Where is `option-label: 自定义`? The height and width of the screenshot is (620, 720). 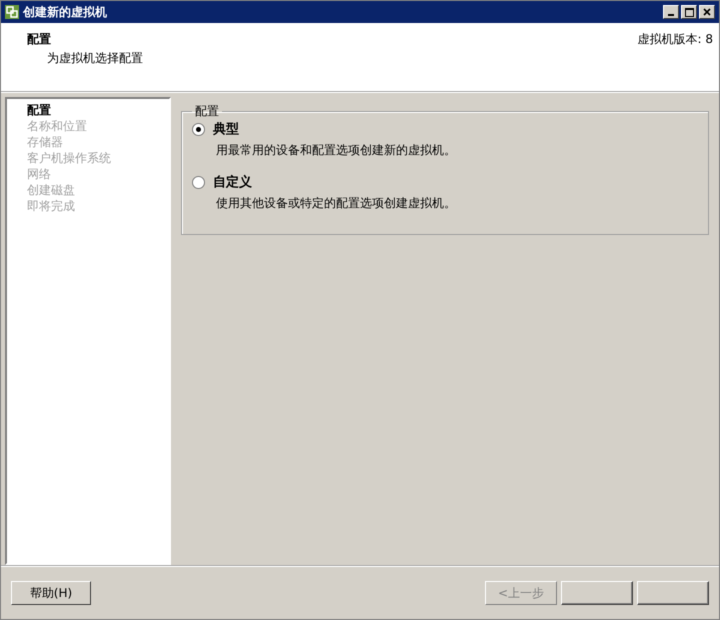 option-label: 自定义 is located at coordinates (232, 182).